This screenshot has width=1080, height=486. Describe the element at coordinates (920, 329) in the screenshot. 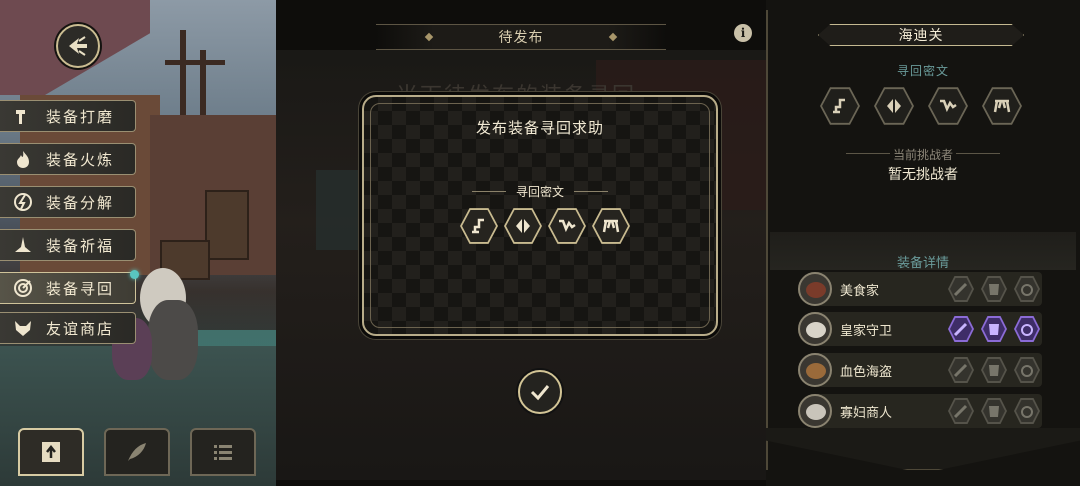

I see `equipment-row: 皇家守卫` at that location.